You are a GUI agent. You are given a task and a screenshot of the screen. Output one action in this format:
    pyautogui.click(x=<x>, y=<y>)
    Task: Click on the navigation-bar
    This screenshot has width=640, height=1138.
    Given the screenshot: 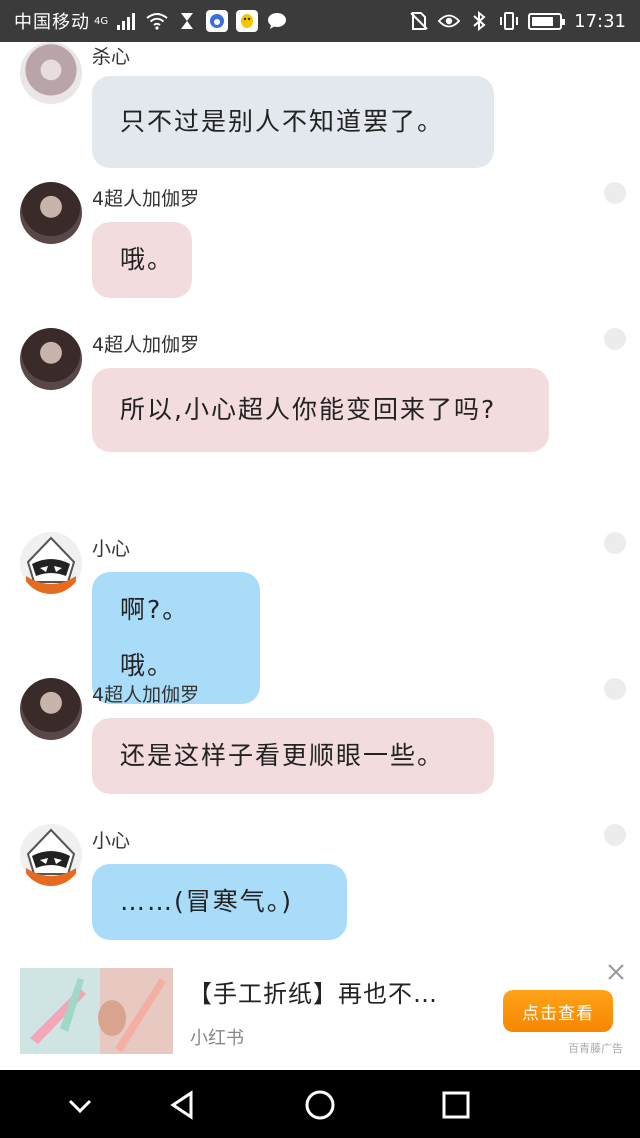 What is the action you would take?
    pyautogui.click(x=320, y=1104)
    